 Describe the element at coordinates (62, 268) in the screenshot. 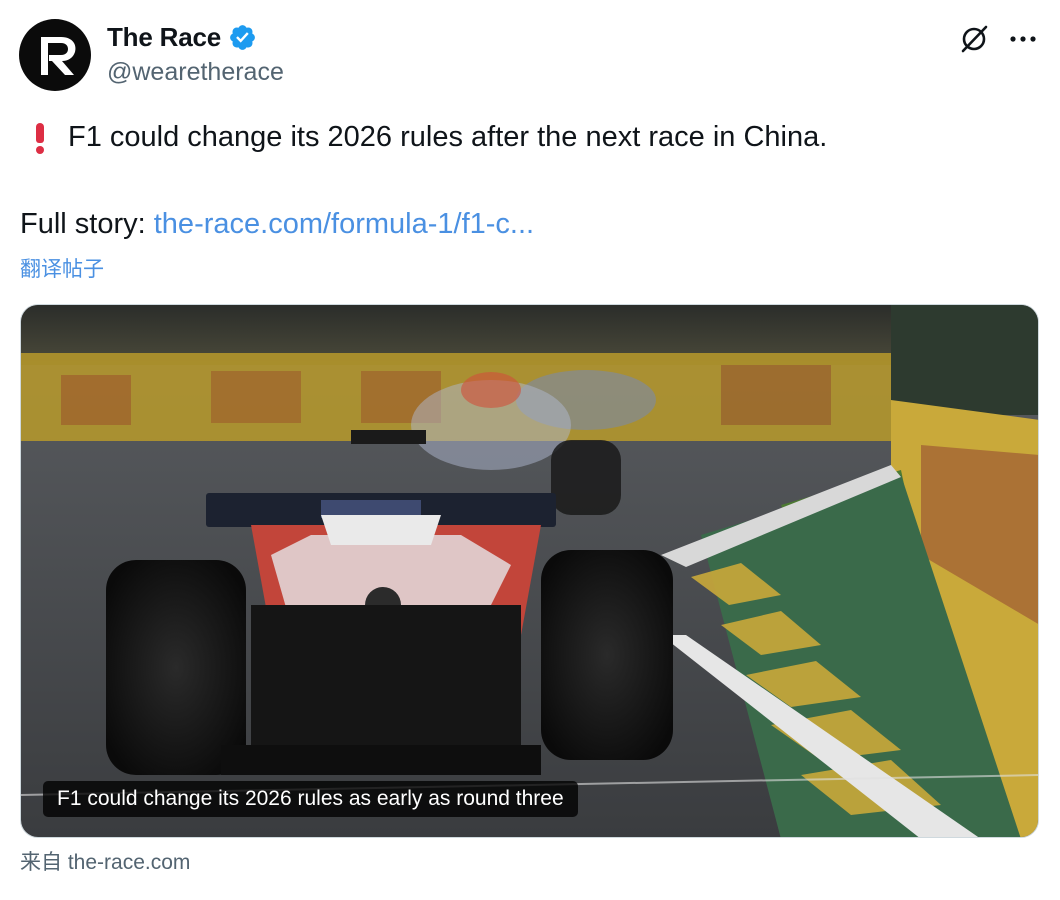

I see `translate-post-link: 翻译帖子` at that location.